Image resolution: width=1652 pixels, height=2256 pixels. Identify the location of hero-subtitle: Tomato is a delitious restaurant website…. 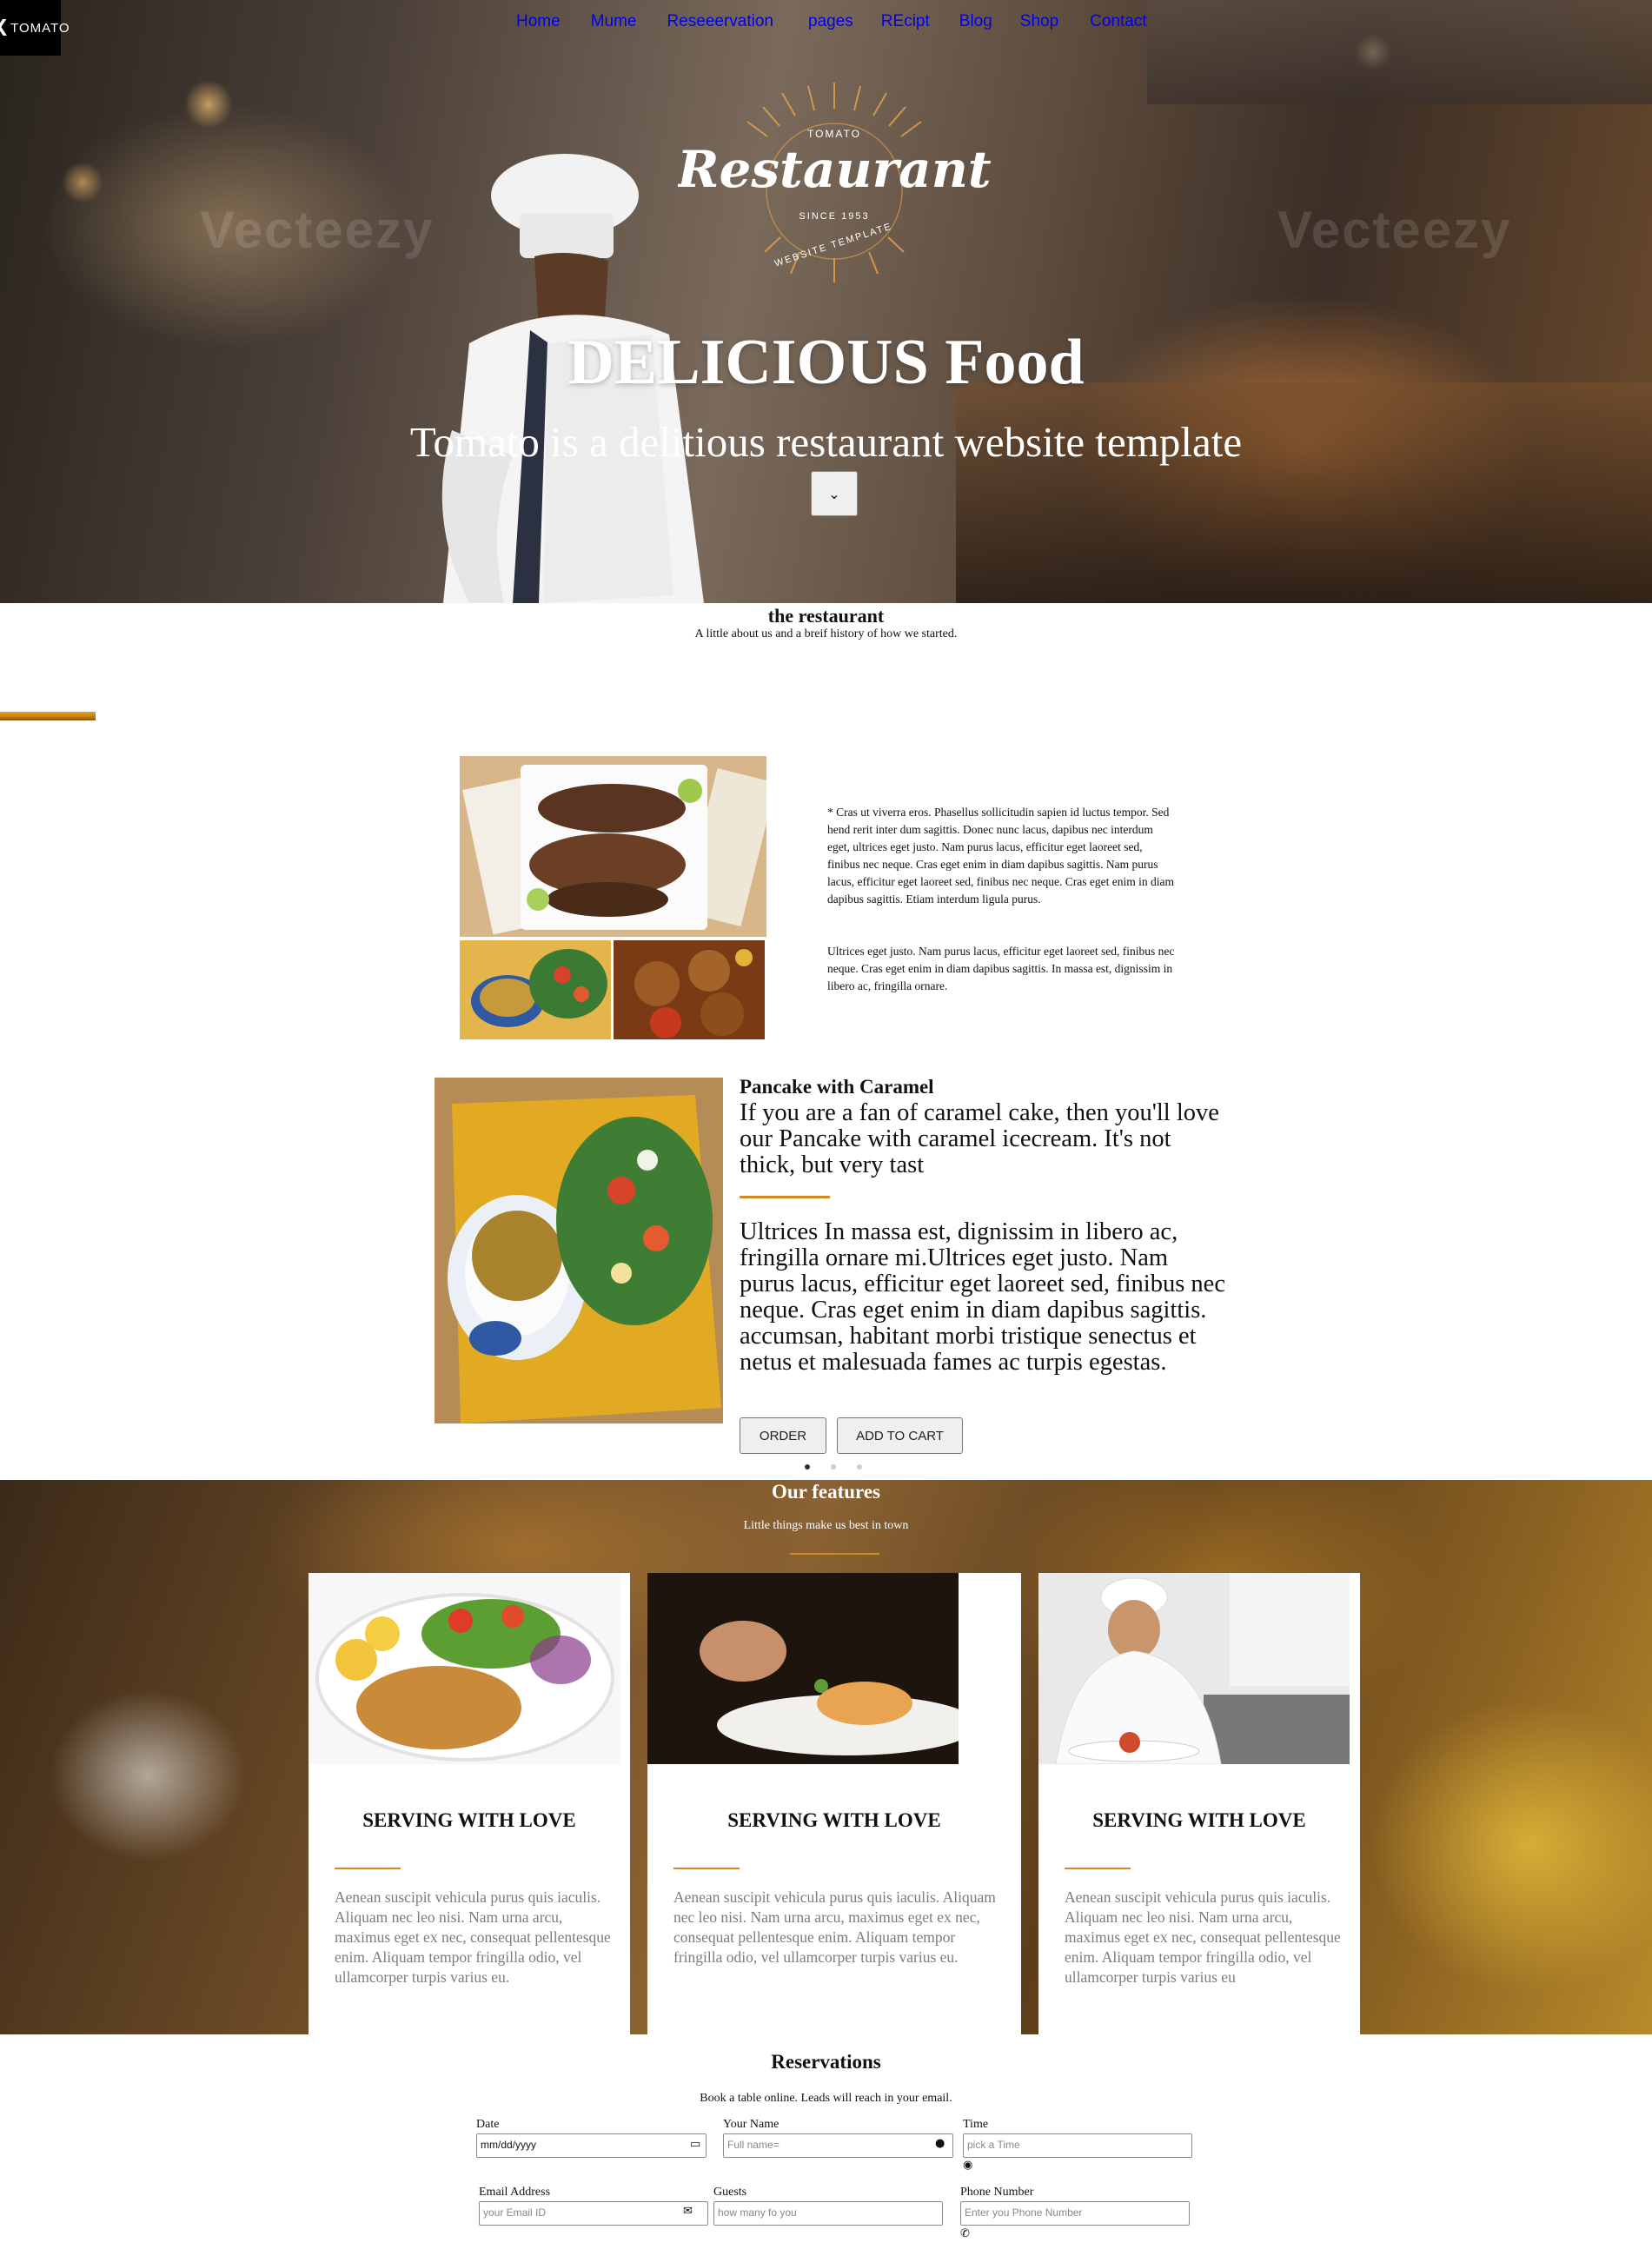
(826, 442).